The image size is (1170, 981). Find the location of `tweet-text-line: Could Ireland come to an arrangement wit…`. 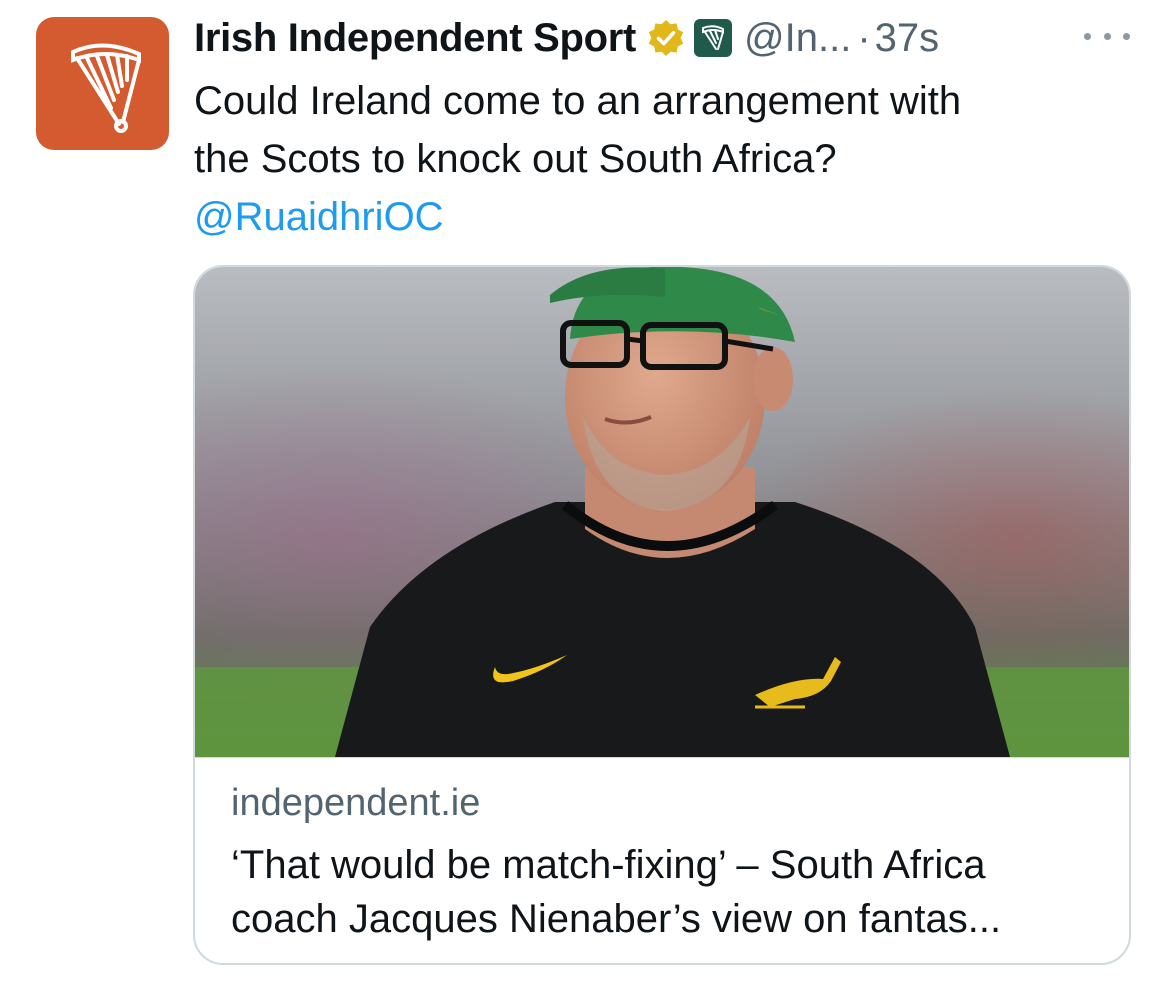

tweet-text-line: Could Ireland come to an arrangement wit… is located at coordinates (578, 101).